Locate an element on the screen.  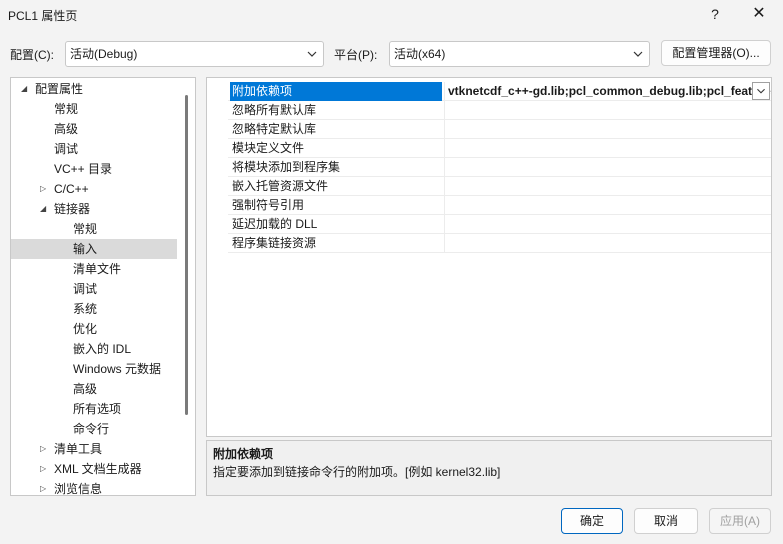
property-row: 延迟加载的 DLL is located at coordinates (499, 224).